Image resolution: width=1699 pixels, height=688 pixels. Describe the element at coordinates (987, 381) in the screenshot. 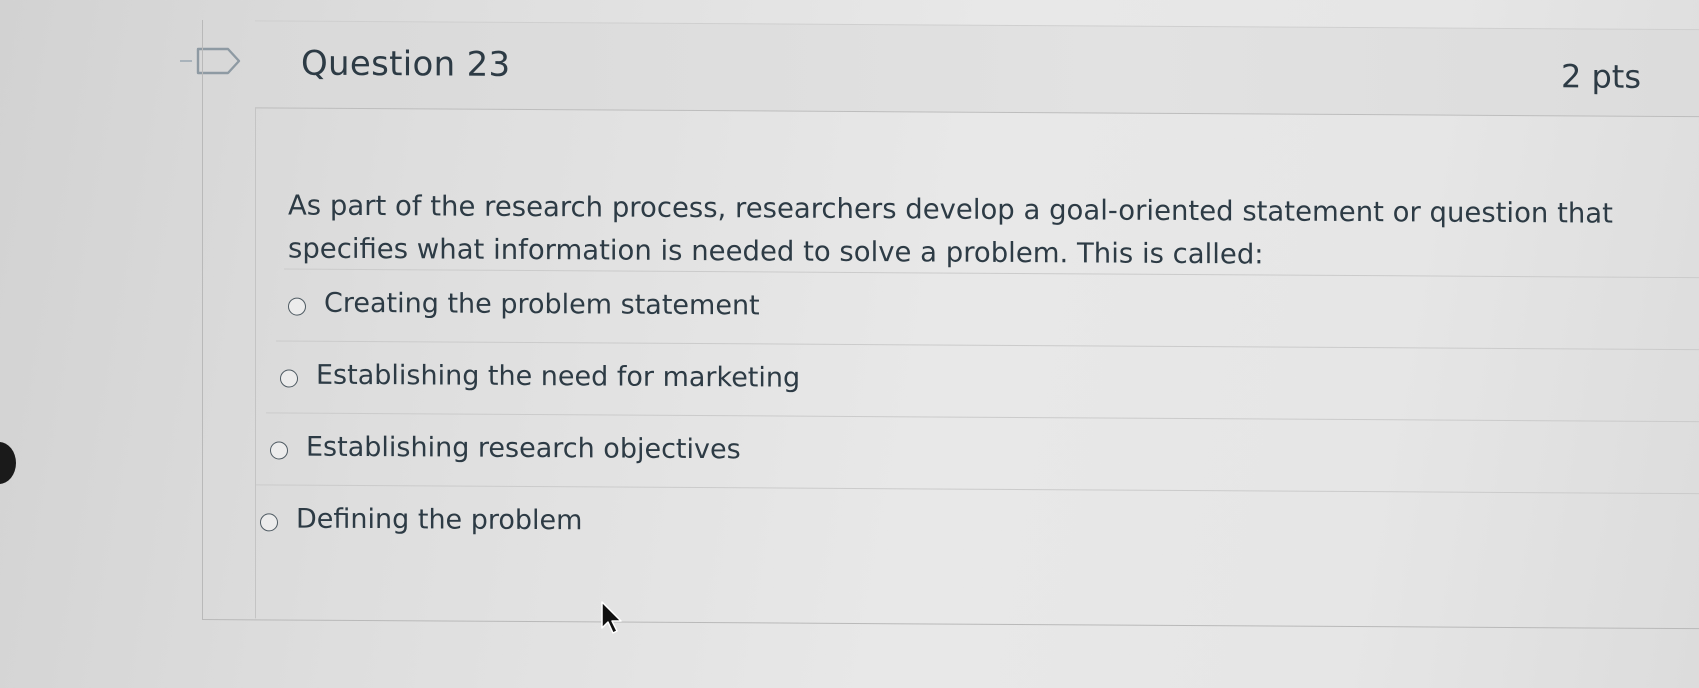

I see `answer-option: Establishing the need for marketing` at that location.